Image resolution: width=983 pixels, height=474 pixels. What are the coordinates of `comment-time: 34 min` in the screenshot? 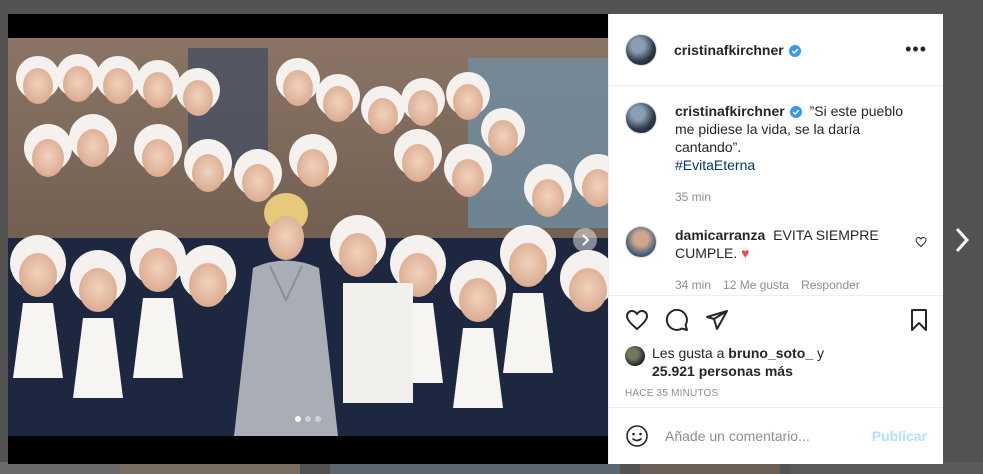 It's located at (693, 285).